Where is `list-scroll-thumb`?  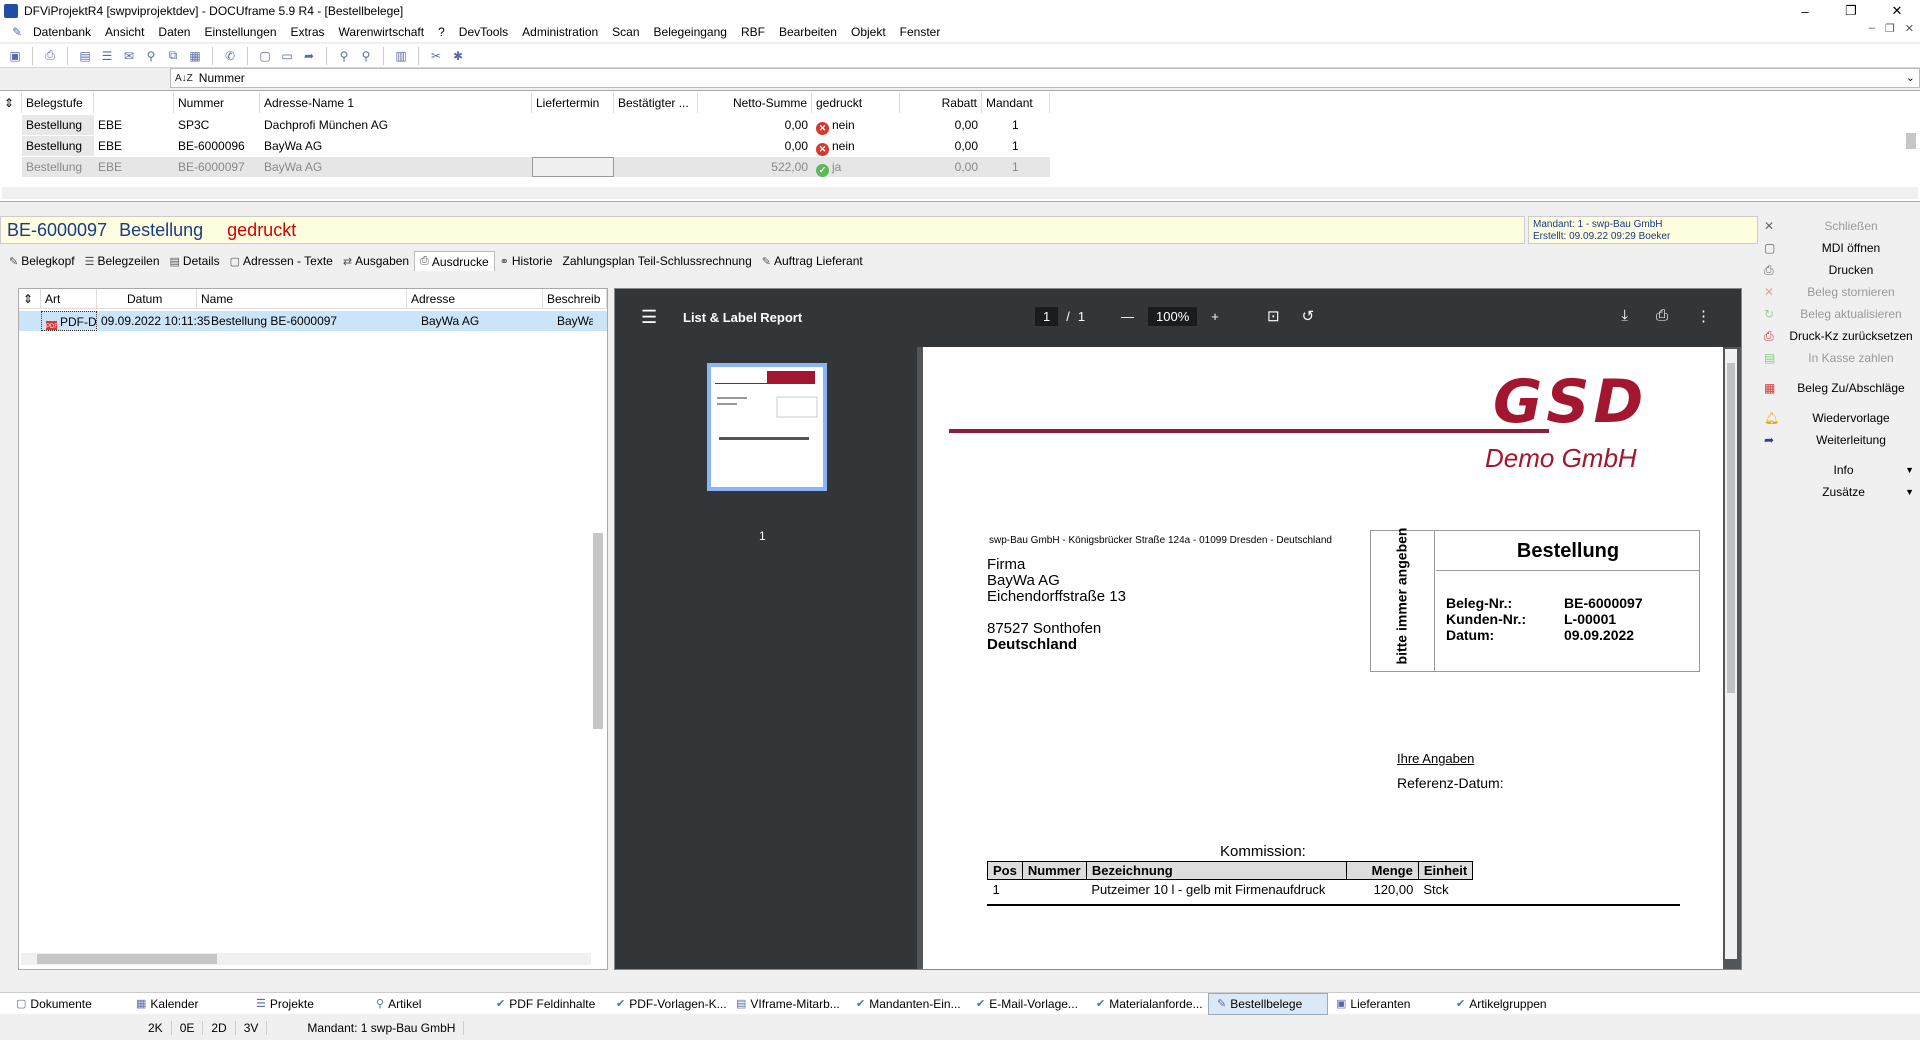 list-scroll-thumb is located at coordinates (598, 631).